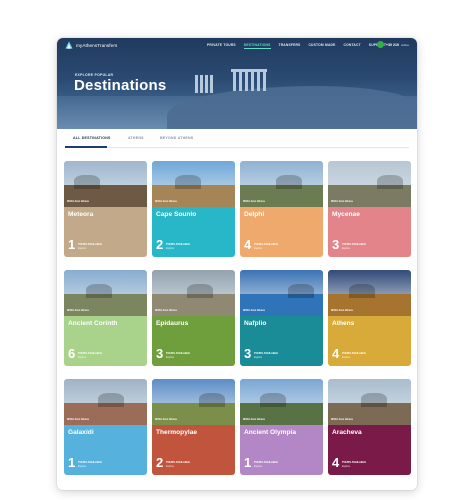 Image resolution: width=474 pixels, height=500 pixels. Describe the element at coordinates (249, 70) in the screenshot. I see `temple-architrave` at that location.